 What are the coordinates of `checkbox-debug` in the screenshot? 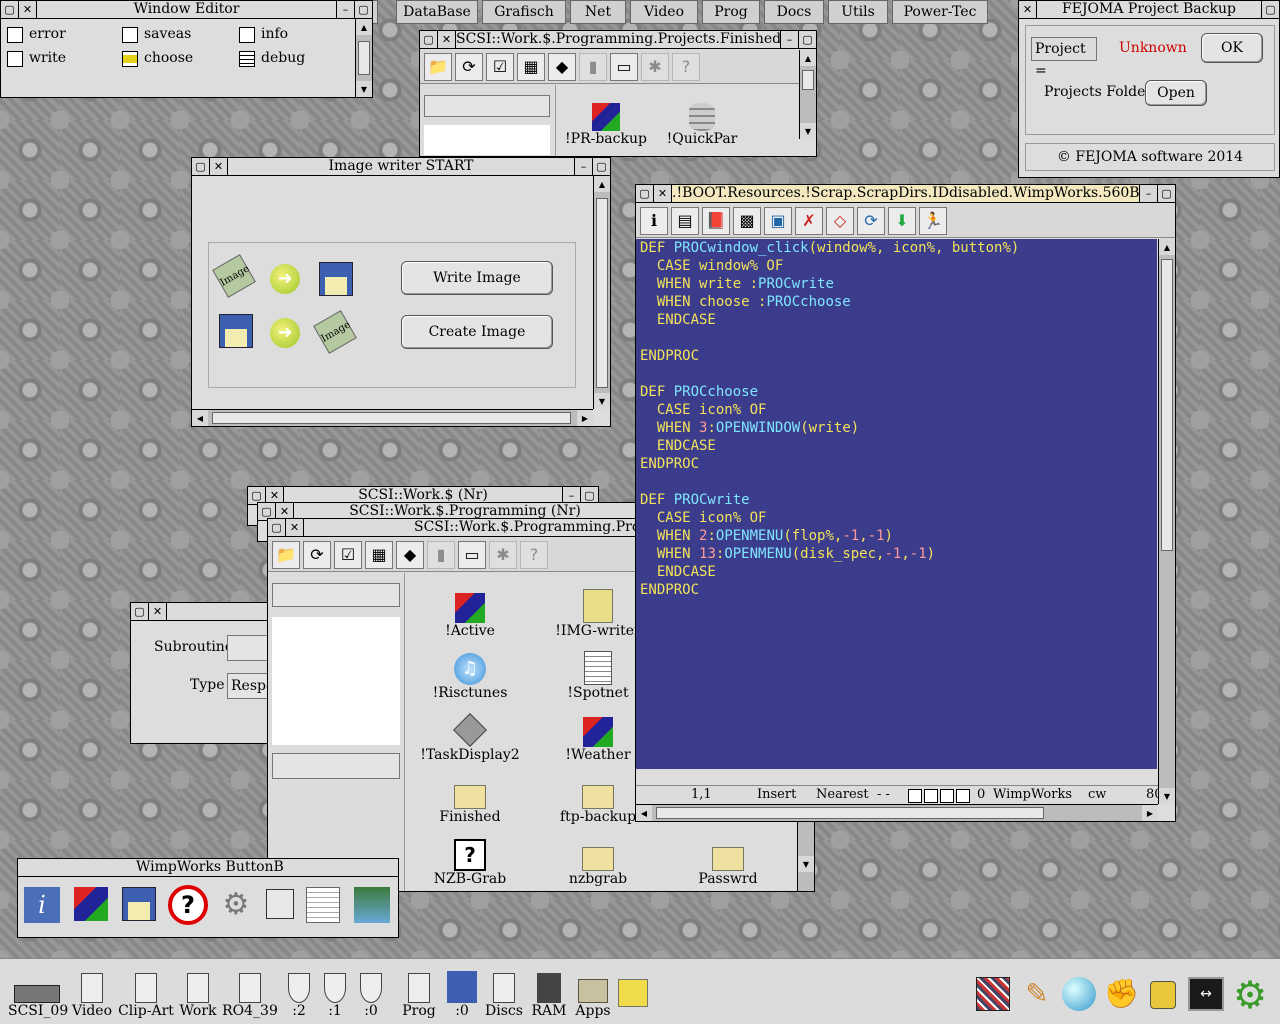 It's located at (247, 59).